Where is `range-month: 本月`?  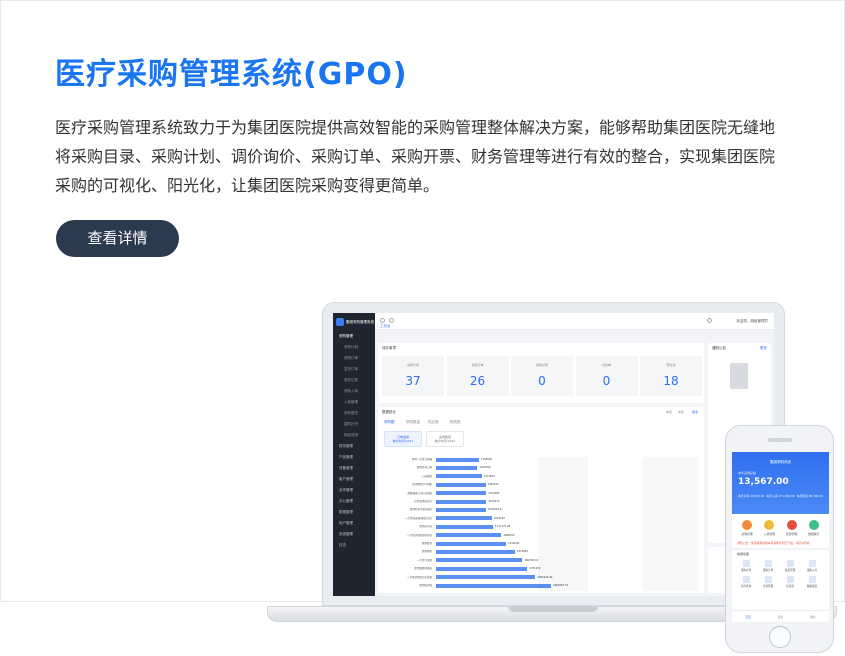
range-month: 本月 is located at coordinates (669, 412).